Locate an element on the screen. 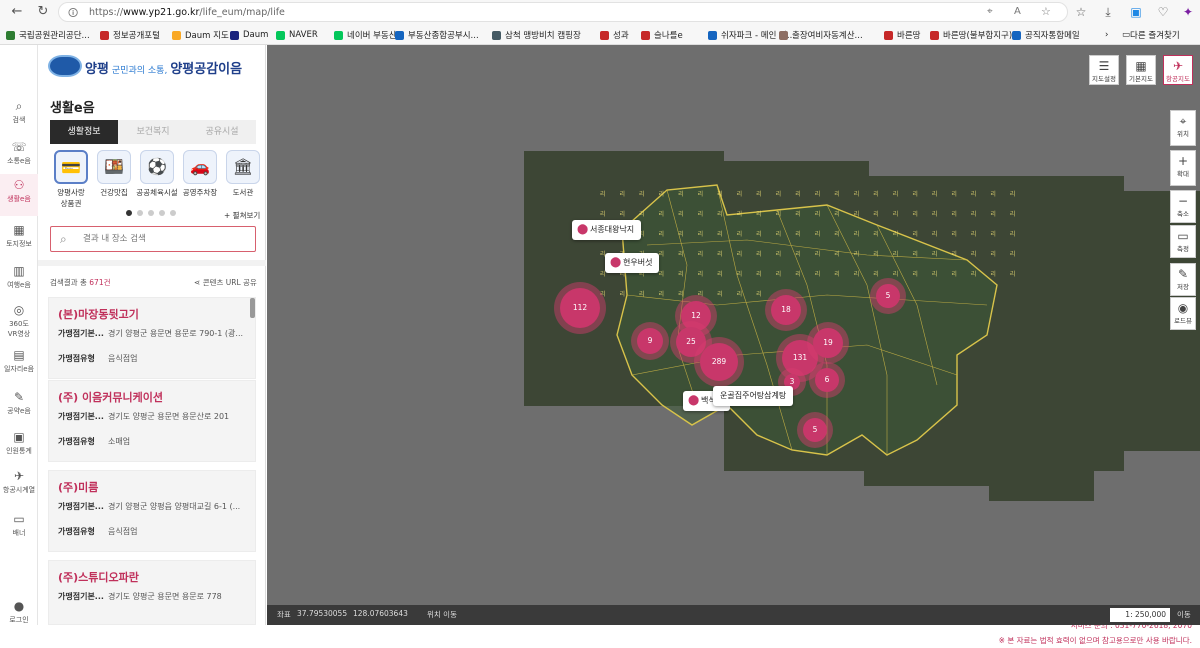 The height and width of the screenshot is (648, 1200). category-button: ⚽ 공공체육시설 is located at coordinates (157, 174).